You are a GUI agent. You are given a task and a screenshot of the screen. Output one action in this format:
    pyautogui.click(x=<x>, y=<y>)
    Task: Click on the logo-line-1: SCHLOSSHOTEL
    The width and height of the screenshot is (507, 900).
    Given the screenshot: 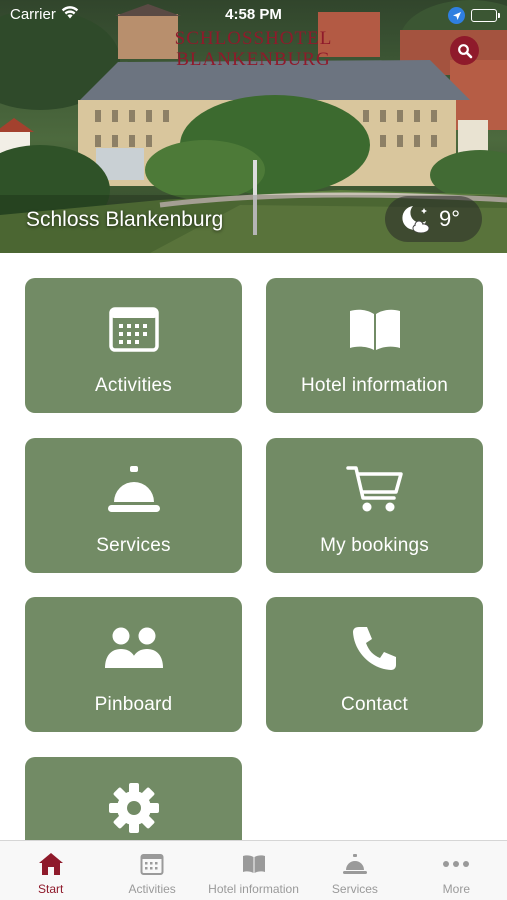 What is the action you would take?
    pyautogui.click(x=253, y=38)
    